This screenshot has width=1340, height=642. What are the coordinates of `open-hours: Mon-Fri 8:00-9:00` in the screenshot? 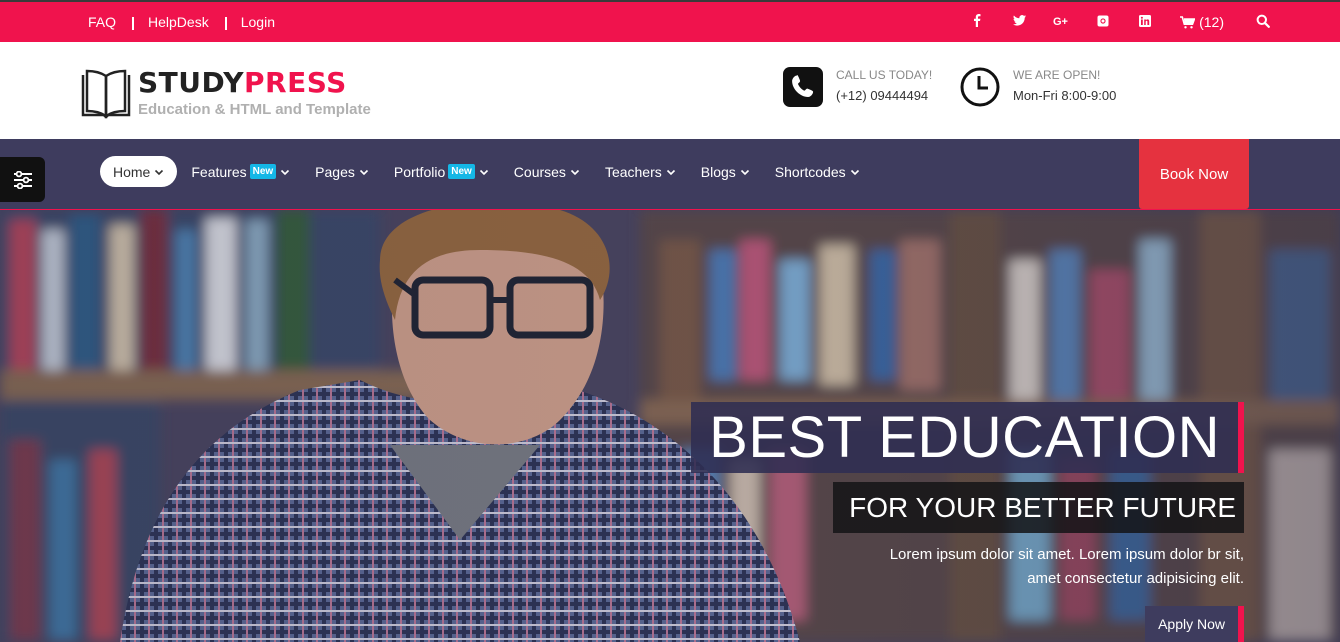 It's located at (1065, 95).